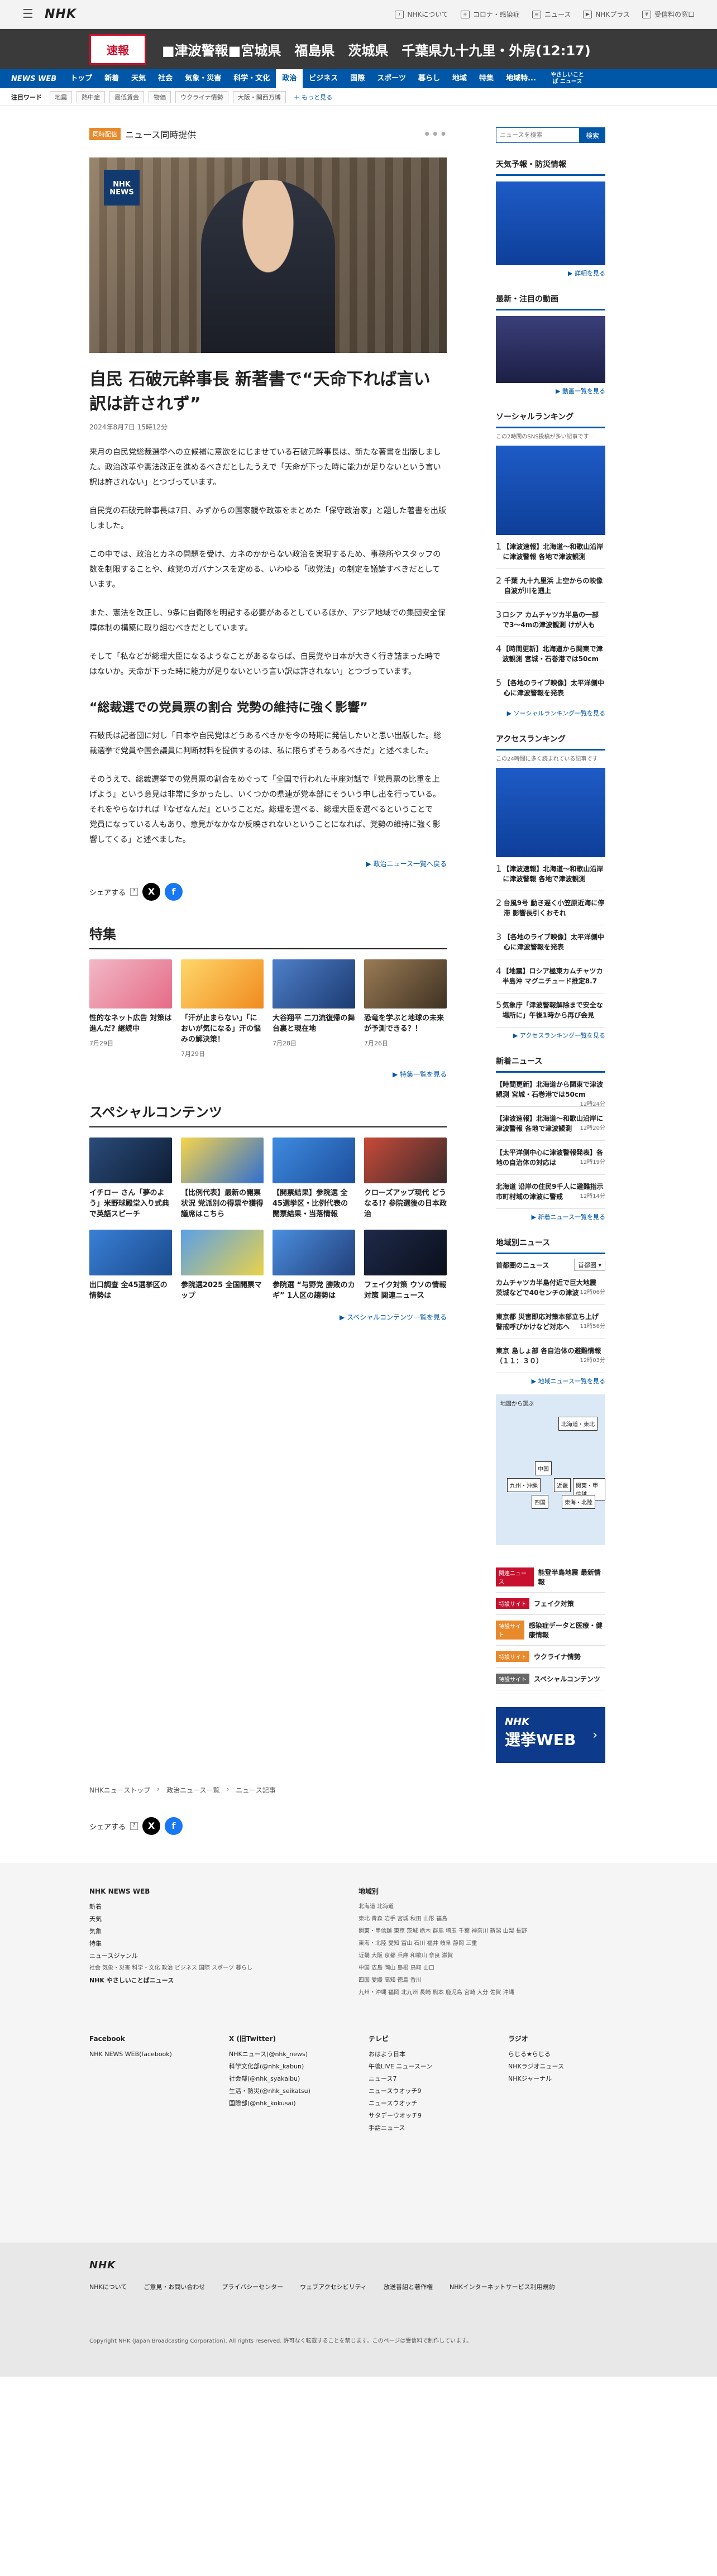  I want to click on nav-politics: 政治, so click(290, 78).